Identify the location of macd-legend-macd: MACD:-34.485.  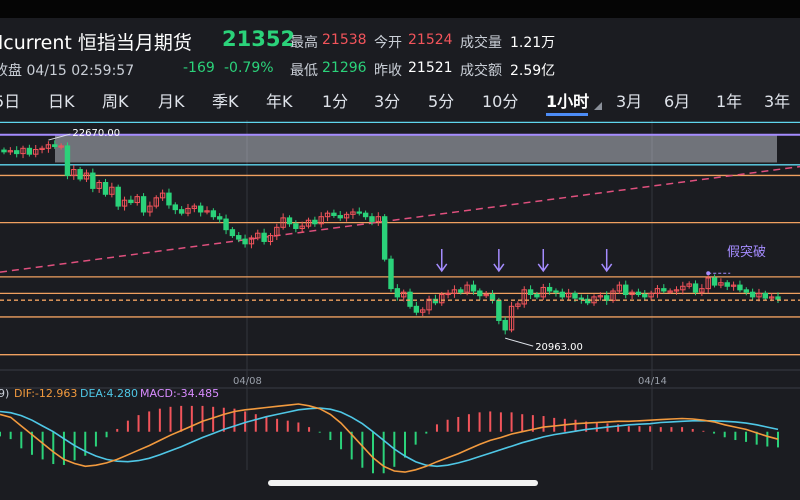
(179, 393).